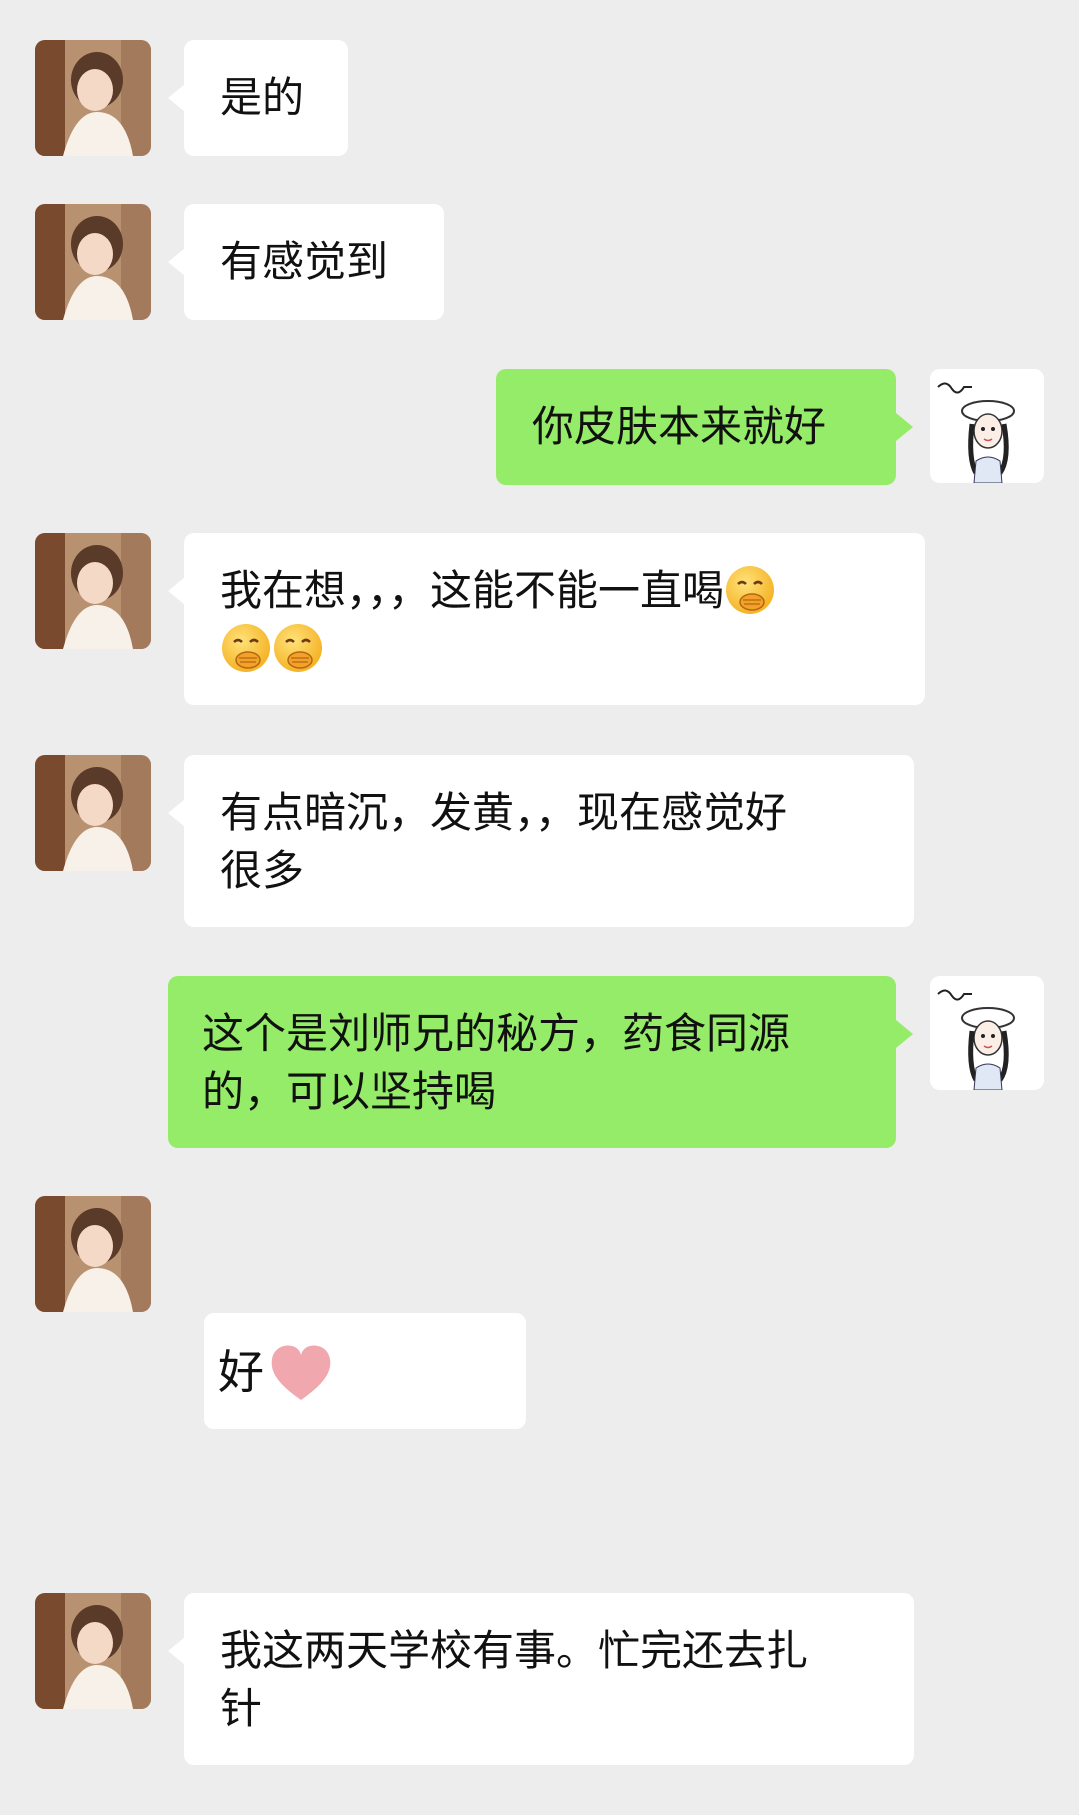 The width and height of the screenshot is (1079, 1815). Describe the element at coordinates (301, 1379) in the screenshot. I see `pink-heart-icon` at that location.